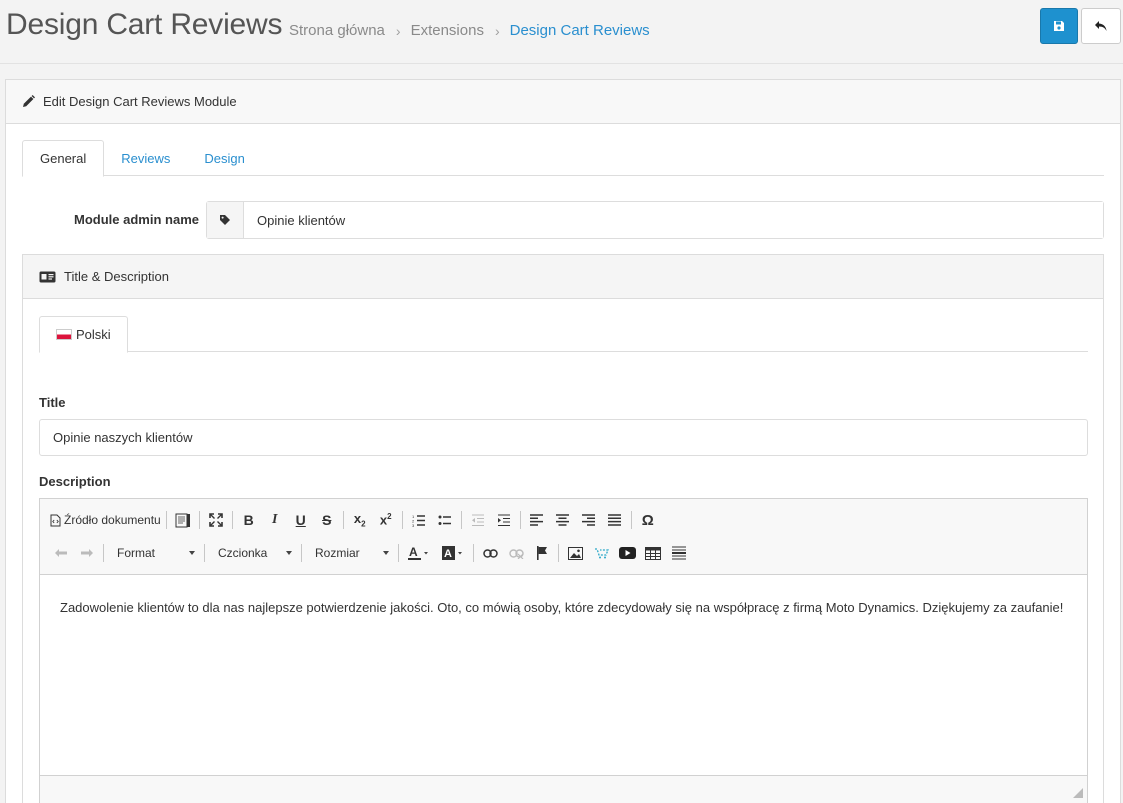 Image resolution: width=1123 pixels, height=803 pixels. I want to click on iframe-button, so click(601, 553).